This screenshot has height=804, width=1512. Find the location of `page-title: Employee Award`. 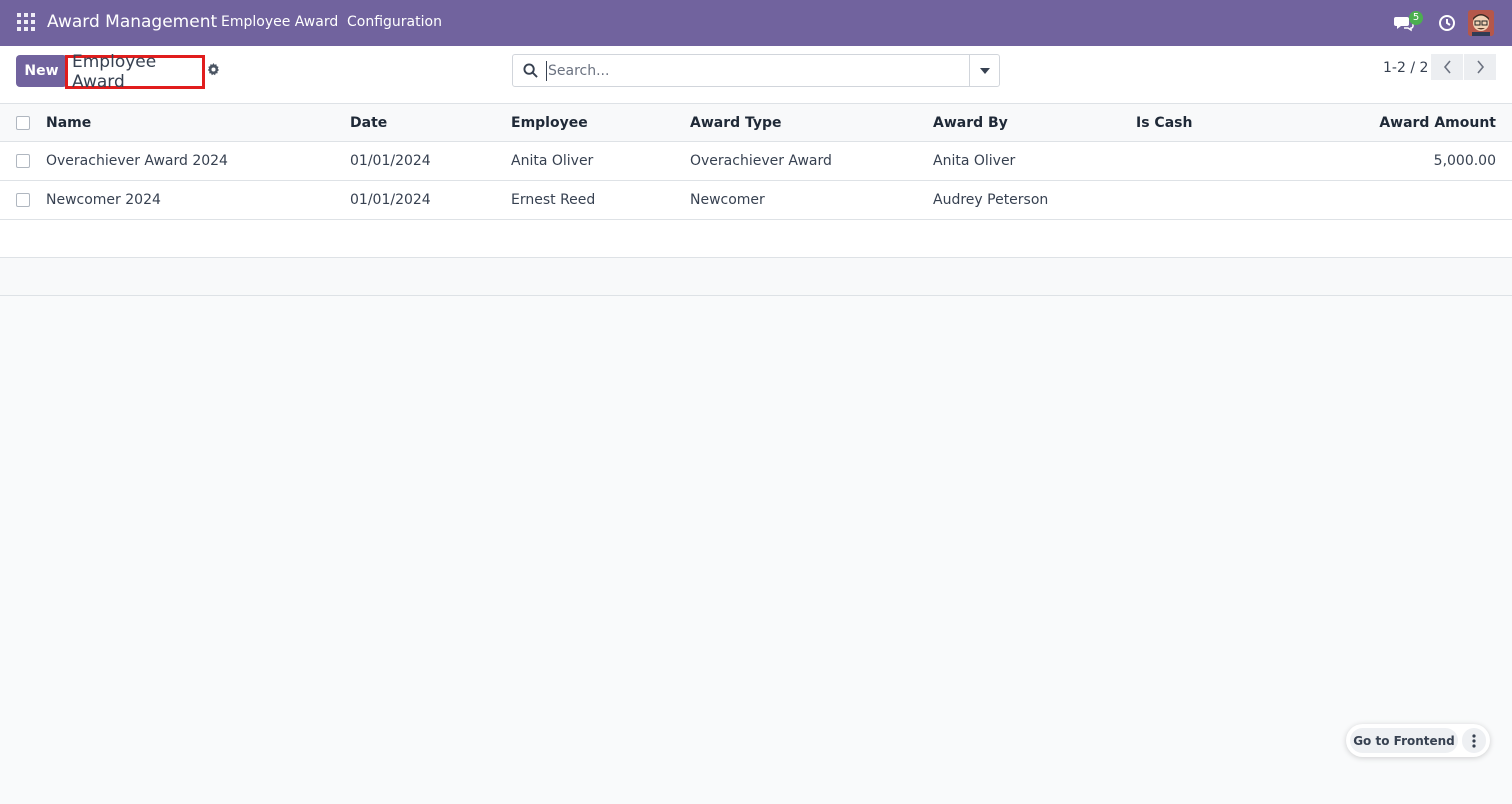

page-title: Employee Award is located at coordinates (114, 72).